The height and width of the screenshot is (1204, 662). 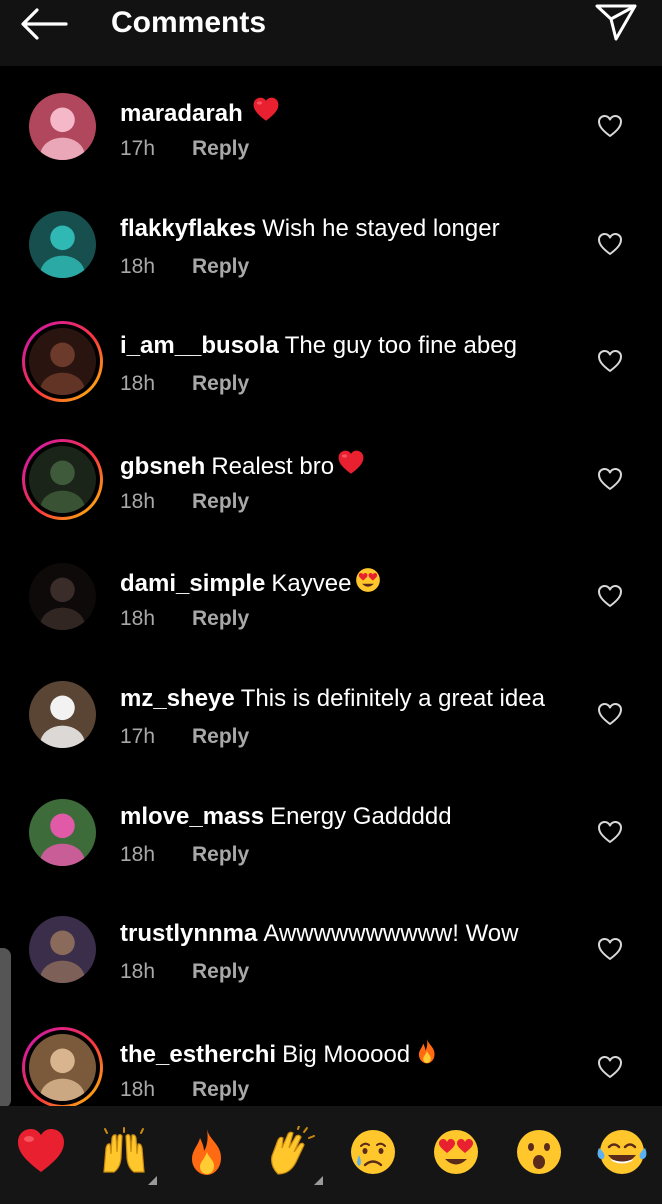 I want to click on comment-body: Kayvee, so click(x=311, y=584).